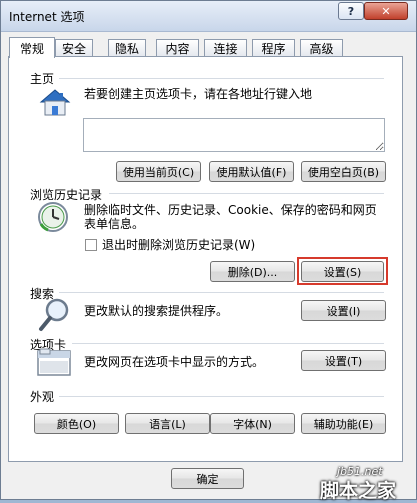 This screenshot has height=503, width=417. I want to click on fonts-button: 字体(N), so click(252, 423).